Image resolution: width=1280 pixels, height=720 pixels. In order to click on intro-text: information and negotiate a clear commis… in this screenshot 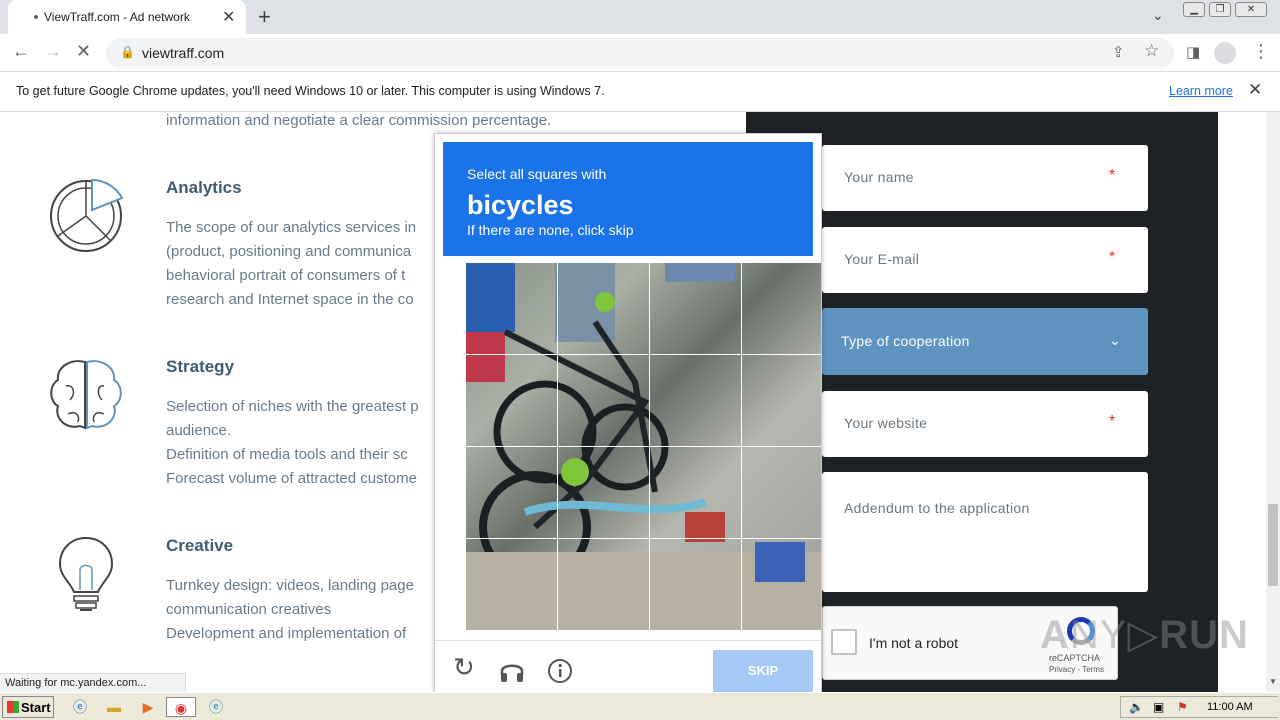, I will do `click(359, 120)`.